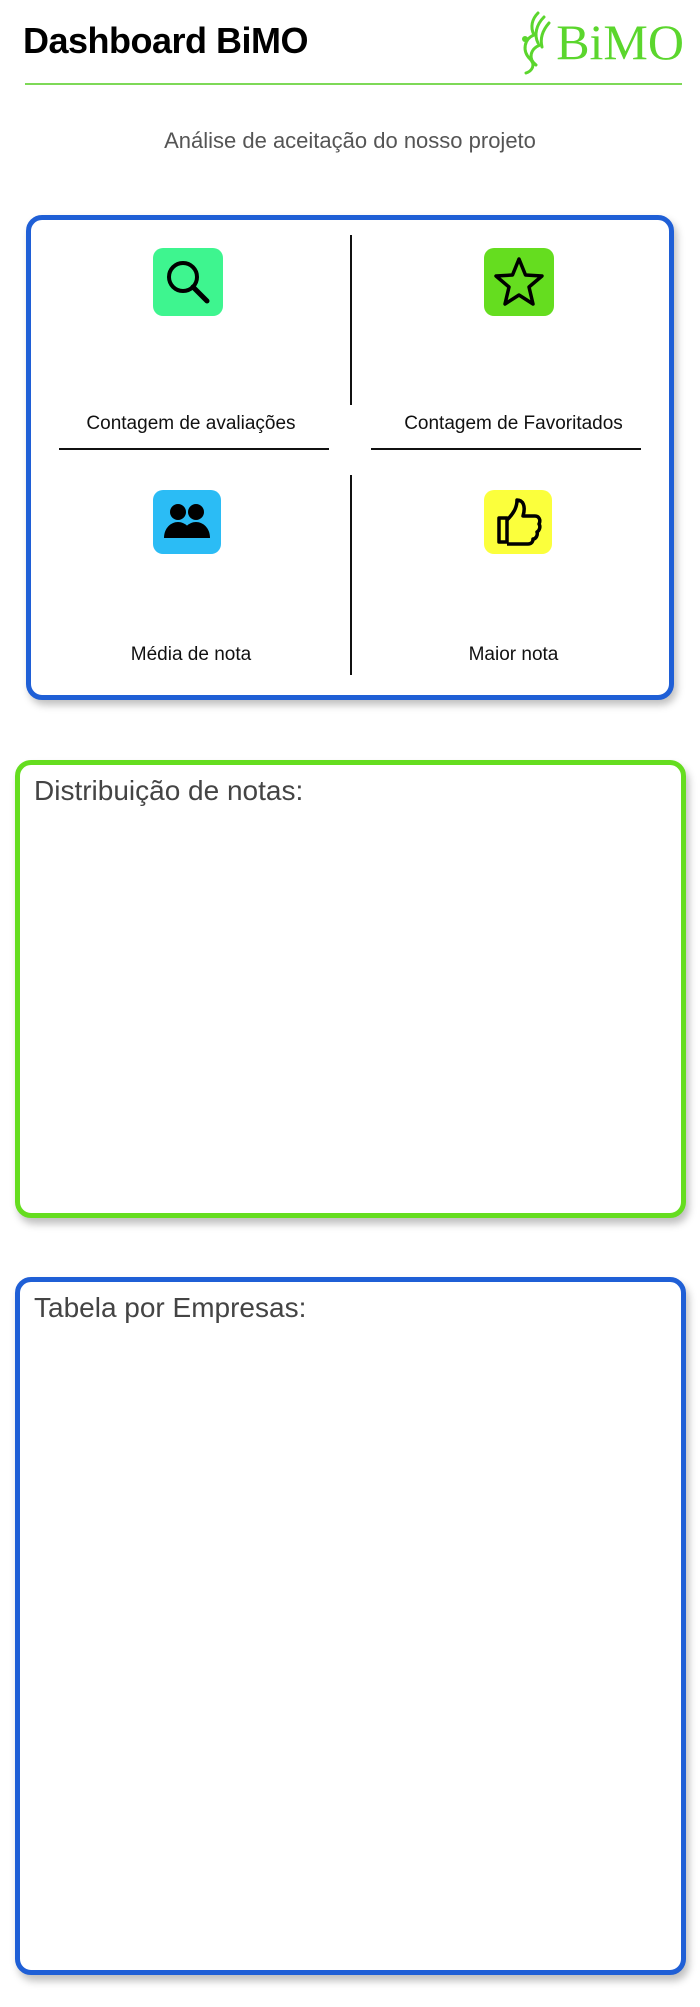 The height and width of the screenshot is (2007, 700). Describe the element at coordinates (506, 449) in the screenshot. I see `divider-horizontal-right` at that location.